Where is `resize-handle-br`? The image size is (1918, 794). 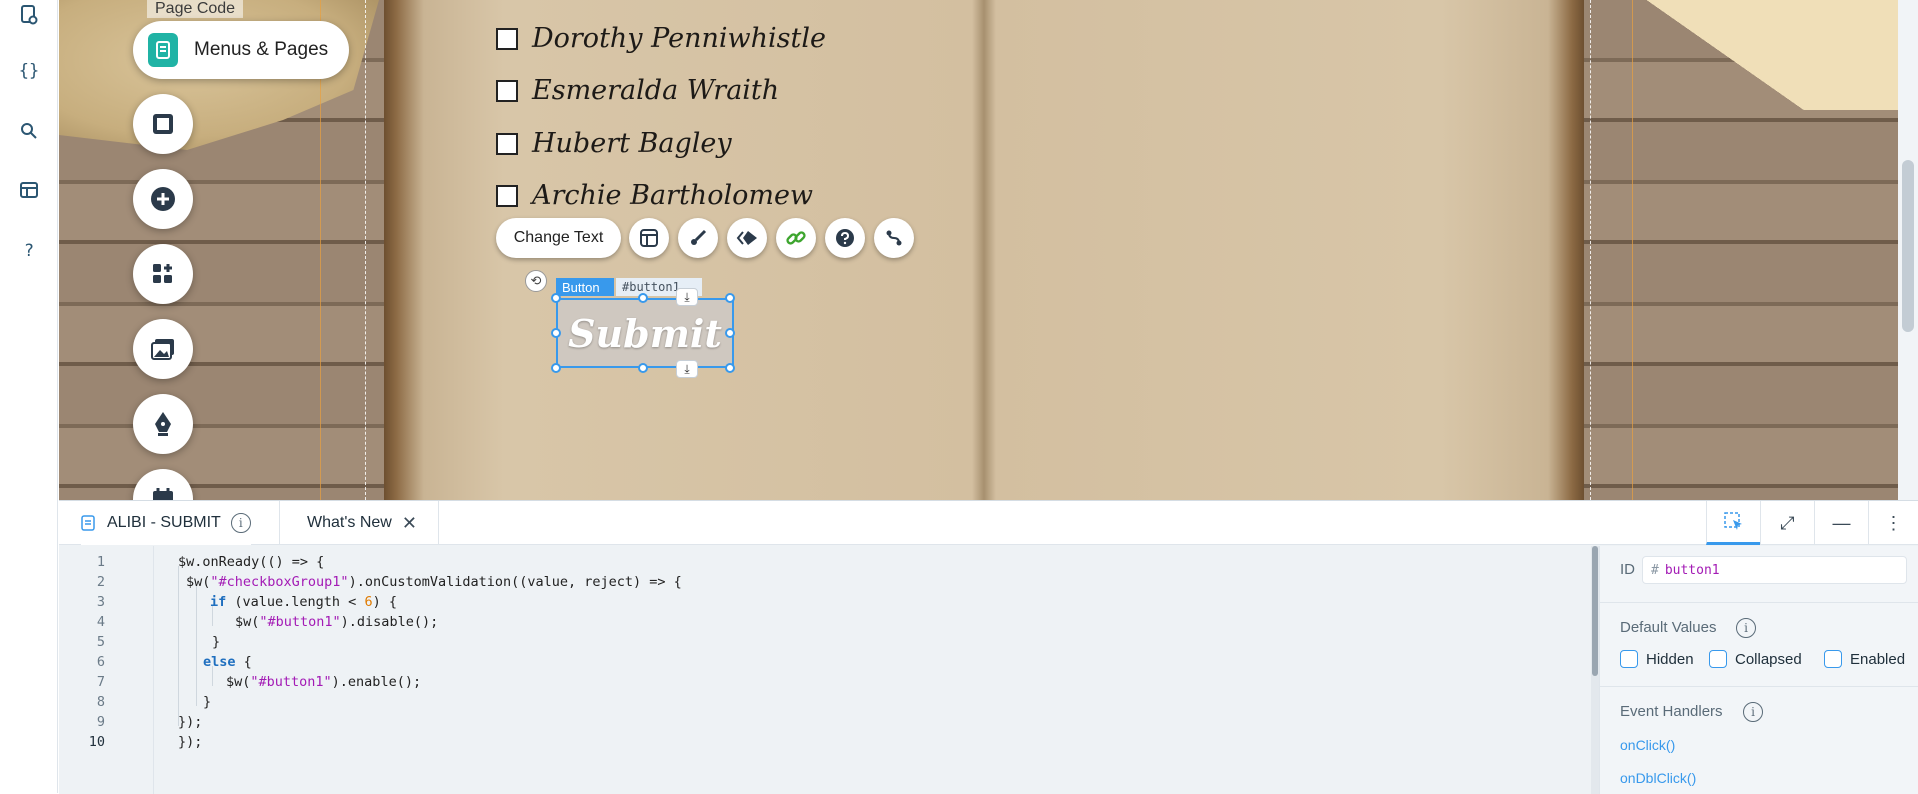
resize-handle-br is located at coordinates (730, 368).